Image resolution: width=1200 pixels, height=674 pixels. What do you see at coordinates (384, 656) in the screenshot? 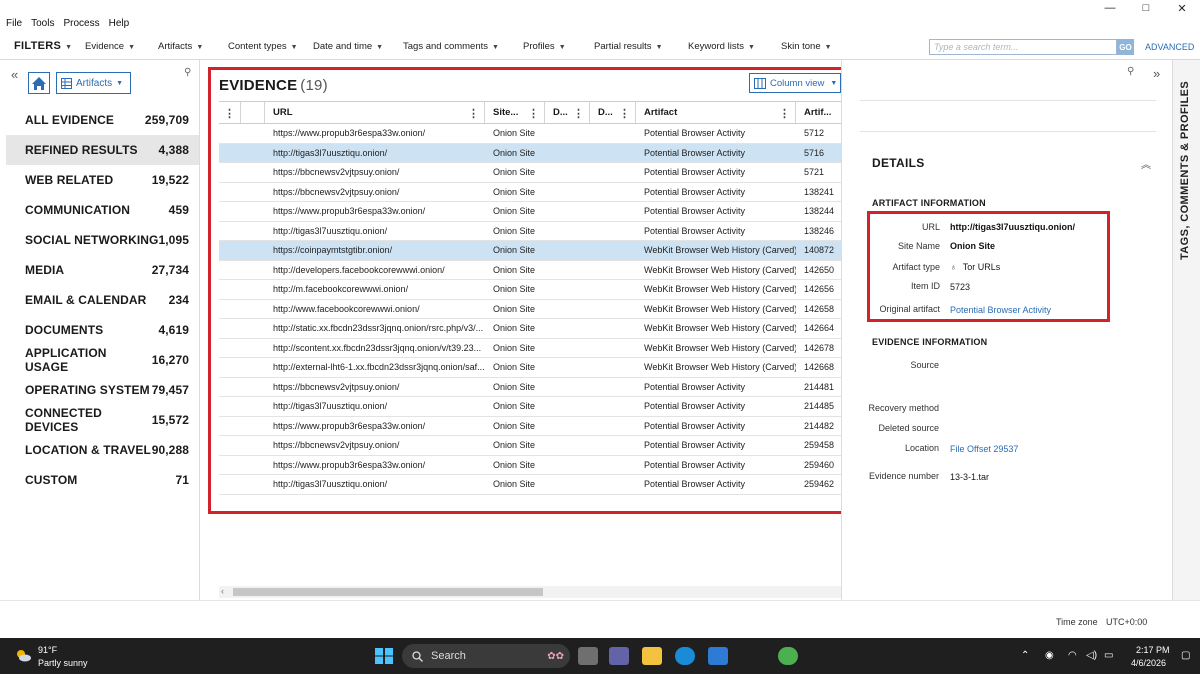
I see `windows-start-icon` at bounding box center [384, 656].